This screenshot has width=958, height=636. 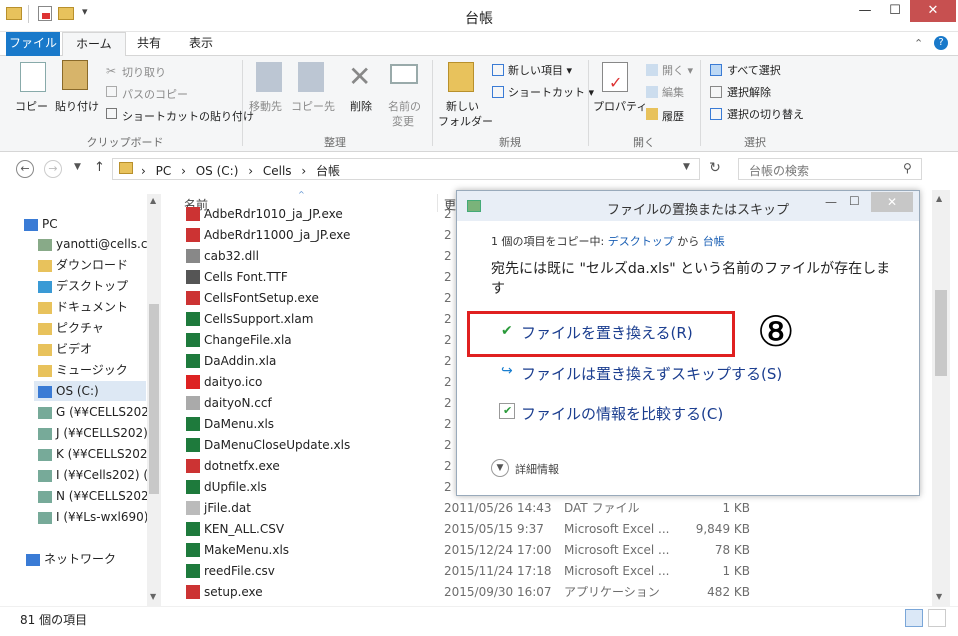 I want to click on up-icon: ↑, so click(x=99, y=167).